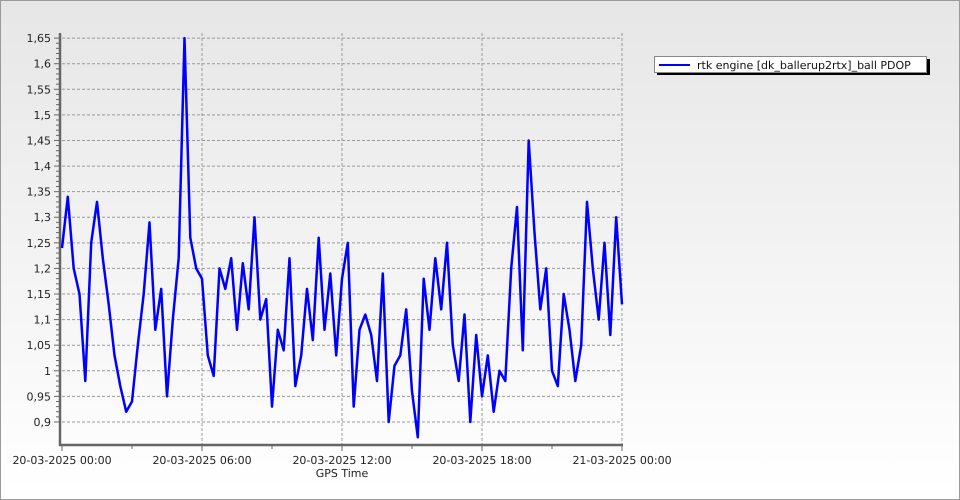 The image size is (960, 500). What do you see at coordinates (38, 295) in the screenshot?
I see `y-tick-label: 1,15` at bounding box center [38, 295].